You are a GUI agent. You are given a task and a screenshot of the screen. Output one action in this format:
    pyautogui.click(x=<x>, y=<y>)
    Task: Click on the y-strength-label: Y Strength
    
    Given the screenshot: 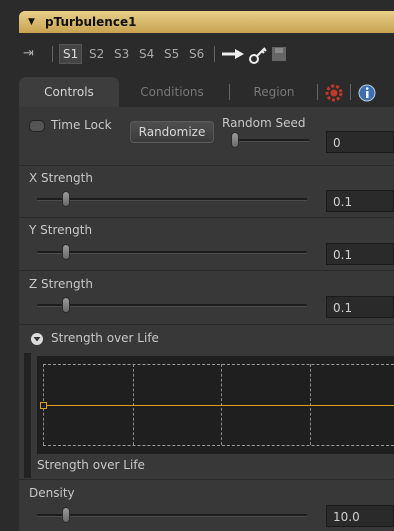 What is the action you would take?
    pyautogui.click(x=61, y=230)
    